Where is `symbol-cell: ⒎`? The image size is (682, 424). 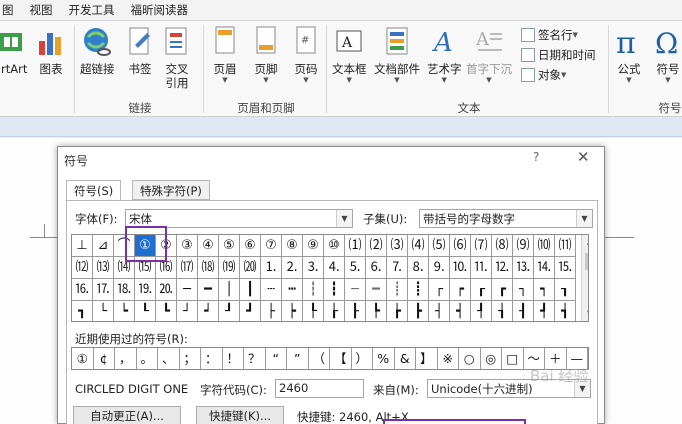
symbol-cell: ⒎ is located at coordinates (397, 268).